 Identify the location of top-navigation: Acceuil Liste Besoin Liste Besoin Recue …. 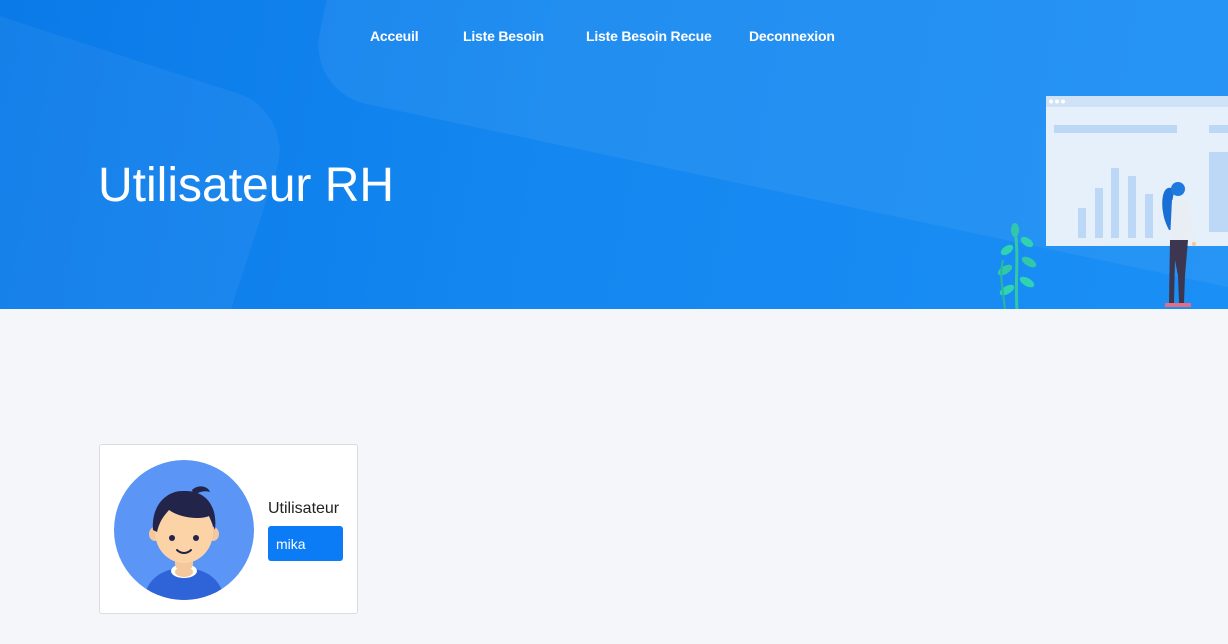
(614, 38).